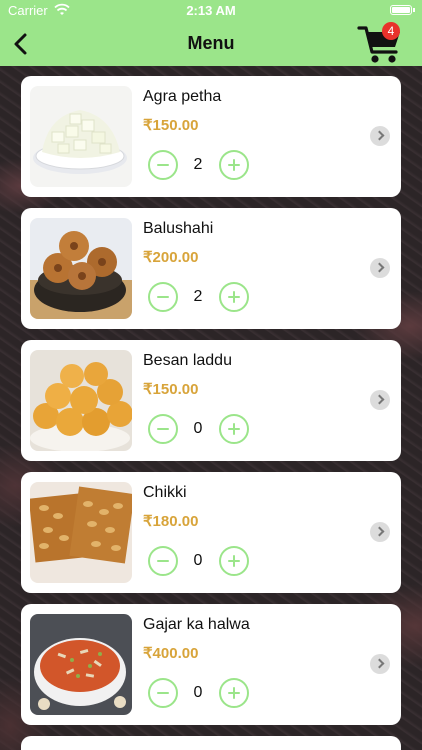  What do you see at coordinates (211, 743) in the screenshot?
I see `menu-item-card-partial` at bounding box center [211, 743].